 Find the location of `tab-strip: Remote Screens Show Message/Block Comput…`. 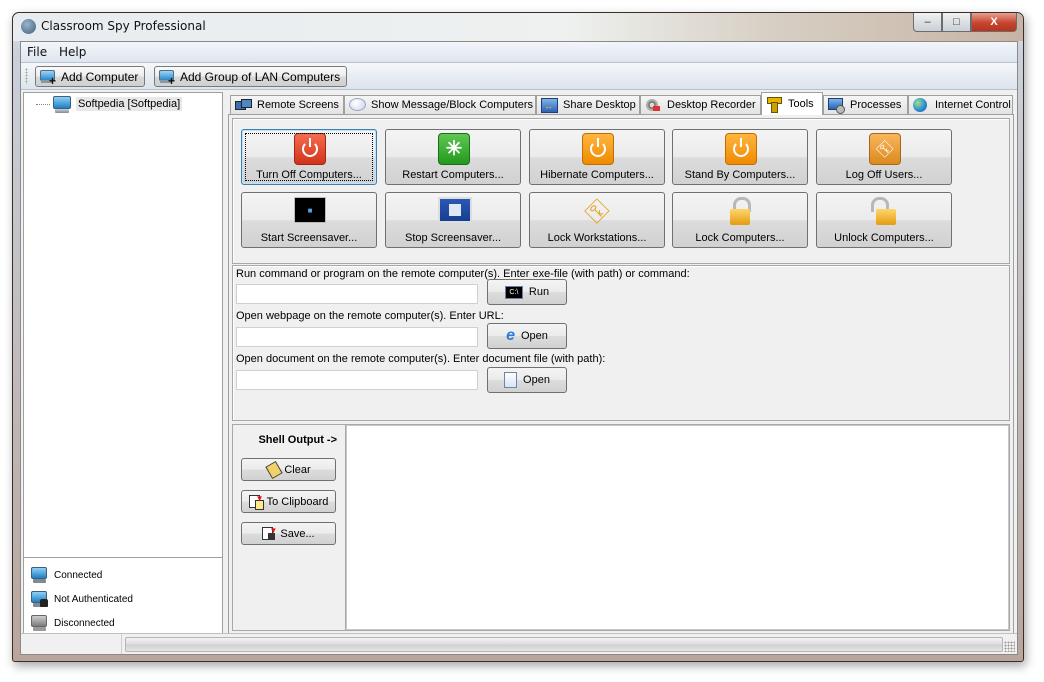

tab-strip: Remote Screens Show Message/Block Comput… is located at coordinates (621, 103).